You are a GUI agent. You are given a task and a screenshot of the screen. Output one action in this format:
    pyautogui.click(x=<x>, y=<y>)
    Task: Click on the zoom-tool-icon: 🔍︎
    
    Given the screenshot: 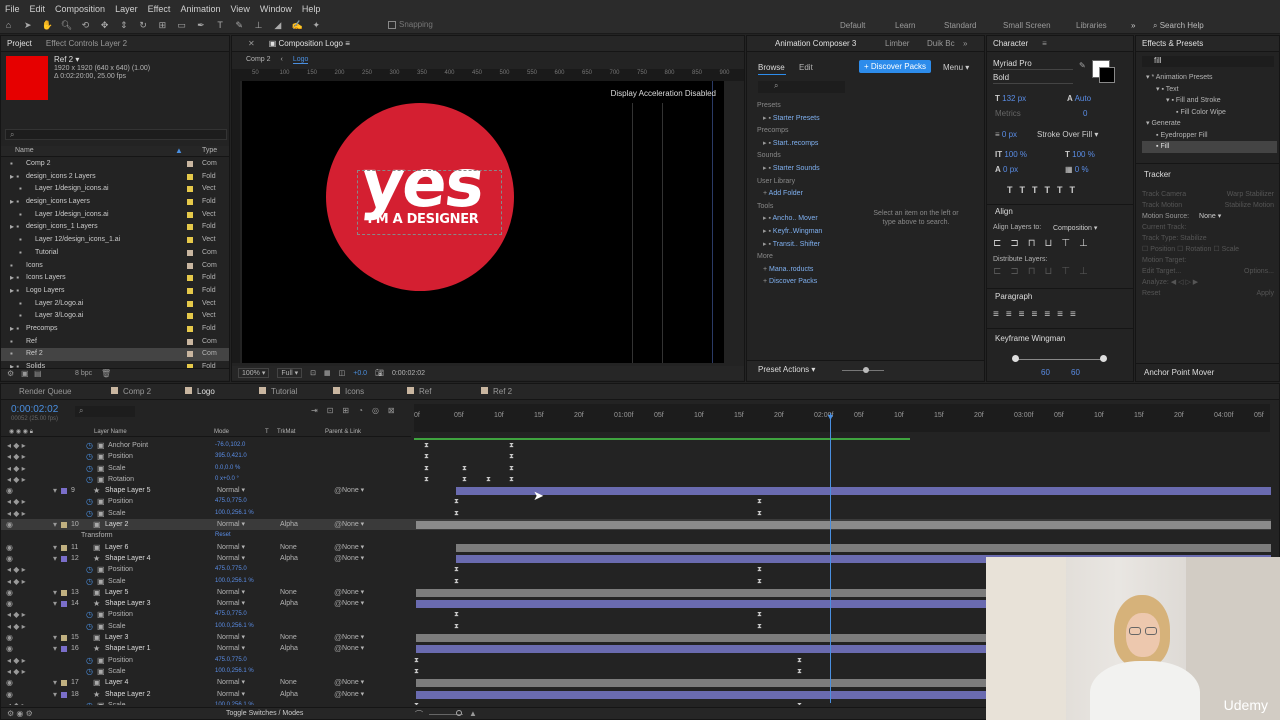 What is the action you would take?
    pyautogui.click(x=66, y=25)
    